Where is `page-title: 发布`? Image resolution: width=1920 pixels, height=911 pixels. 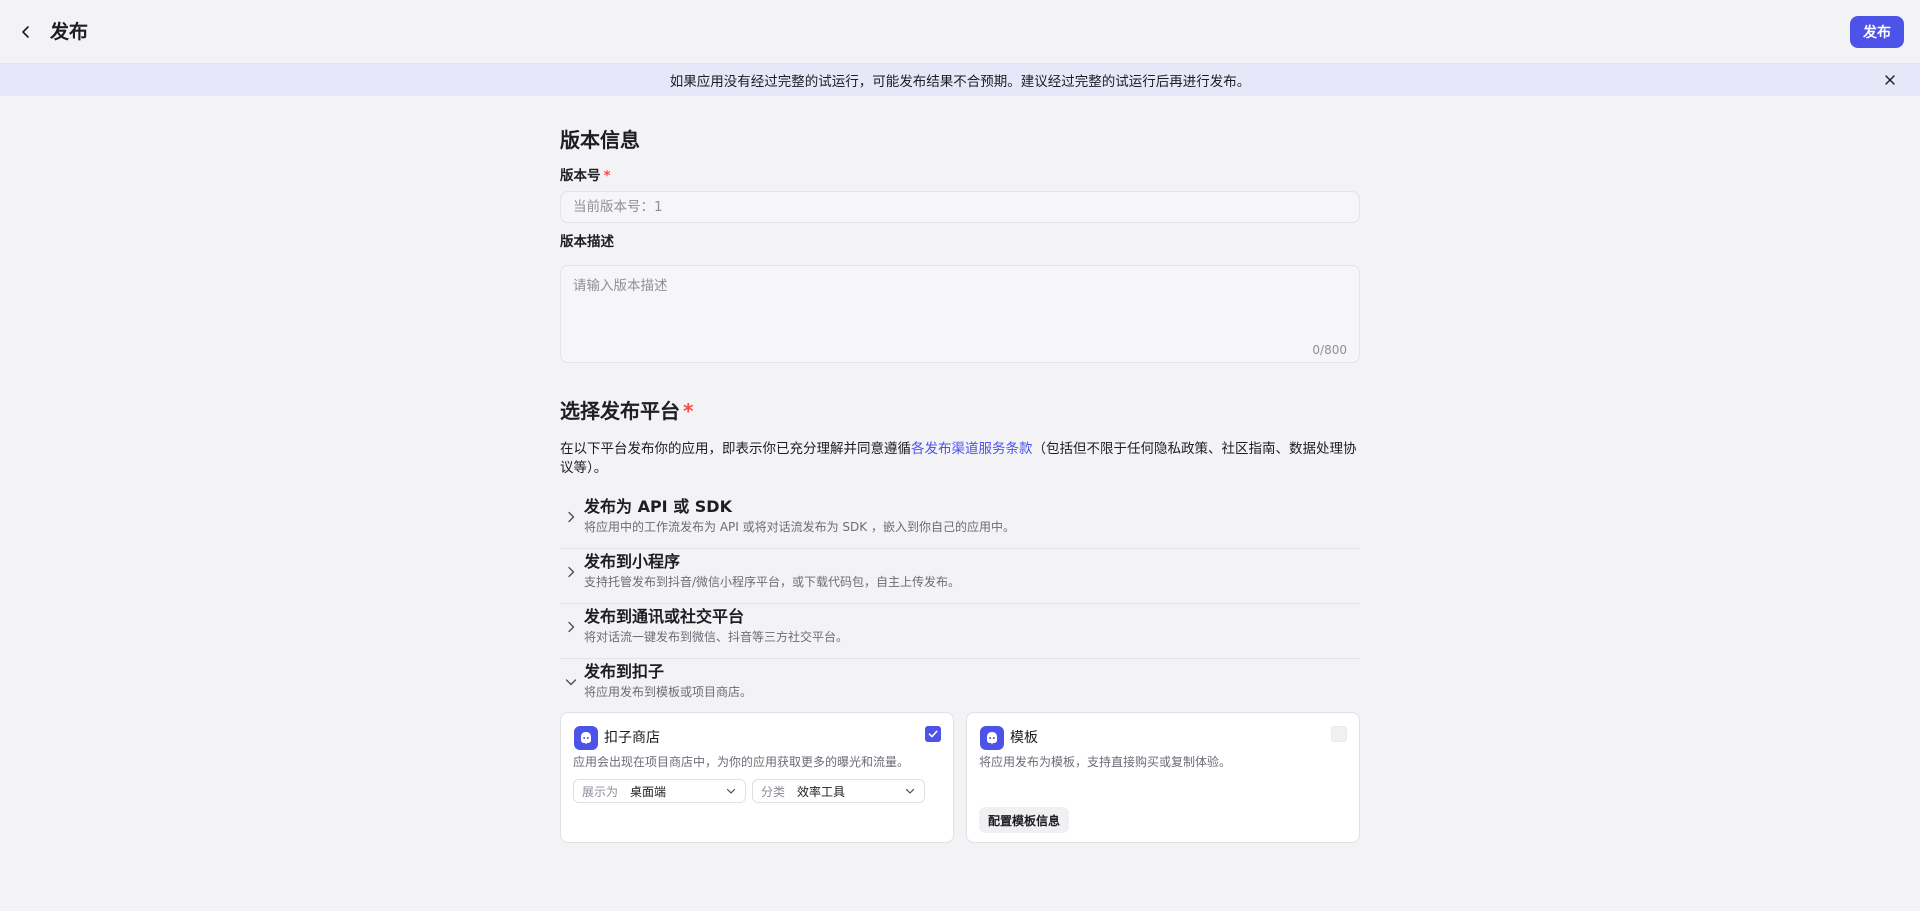 page-title: 发布 is located at coordinates (69, 32).